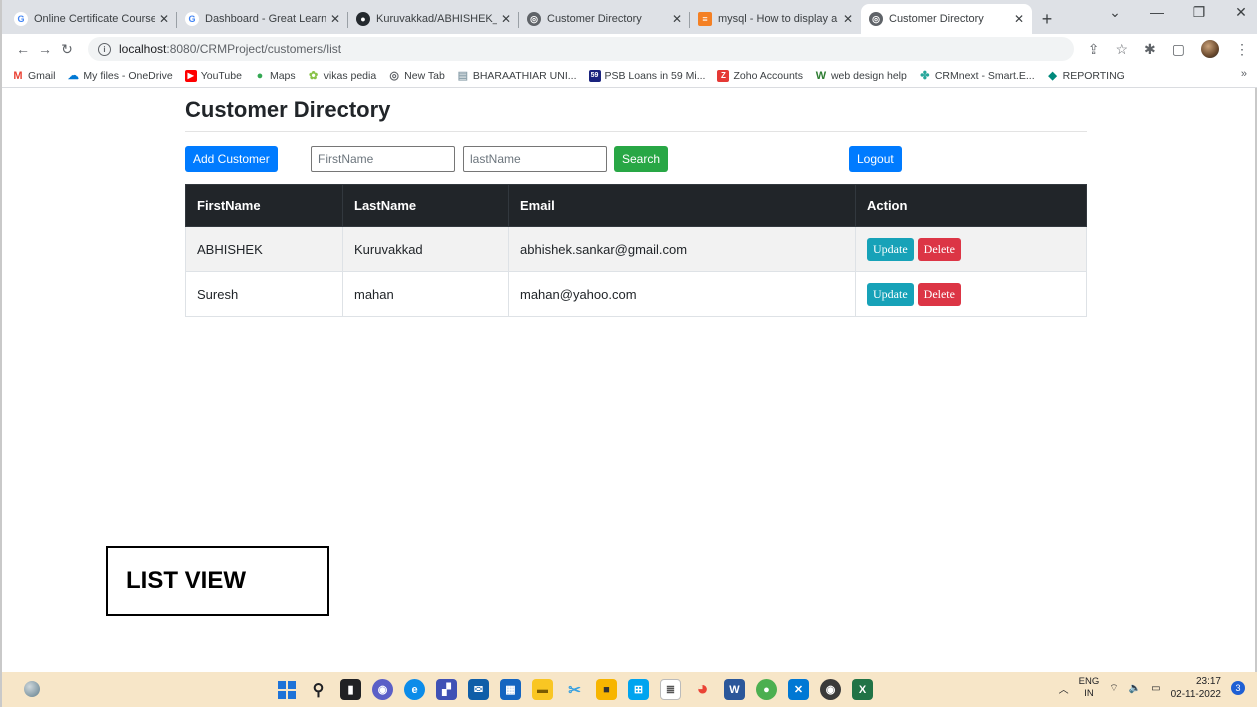 This screenshot has height=707, width=1257. Describe the element at coordinates (128, 75) in the screenshot. I see `bookmark-label: My files - OneDrive` at that location.